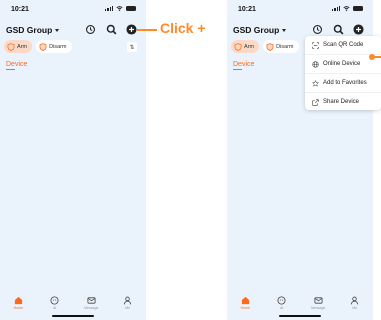 The image size is (381, 320). I want to click on menu-item-label: Add to Favorites, so click(345, 83).